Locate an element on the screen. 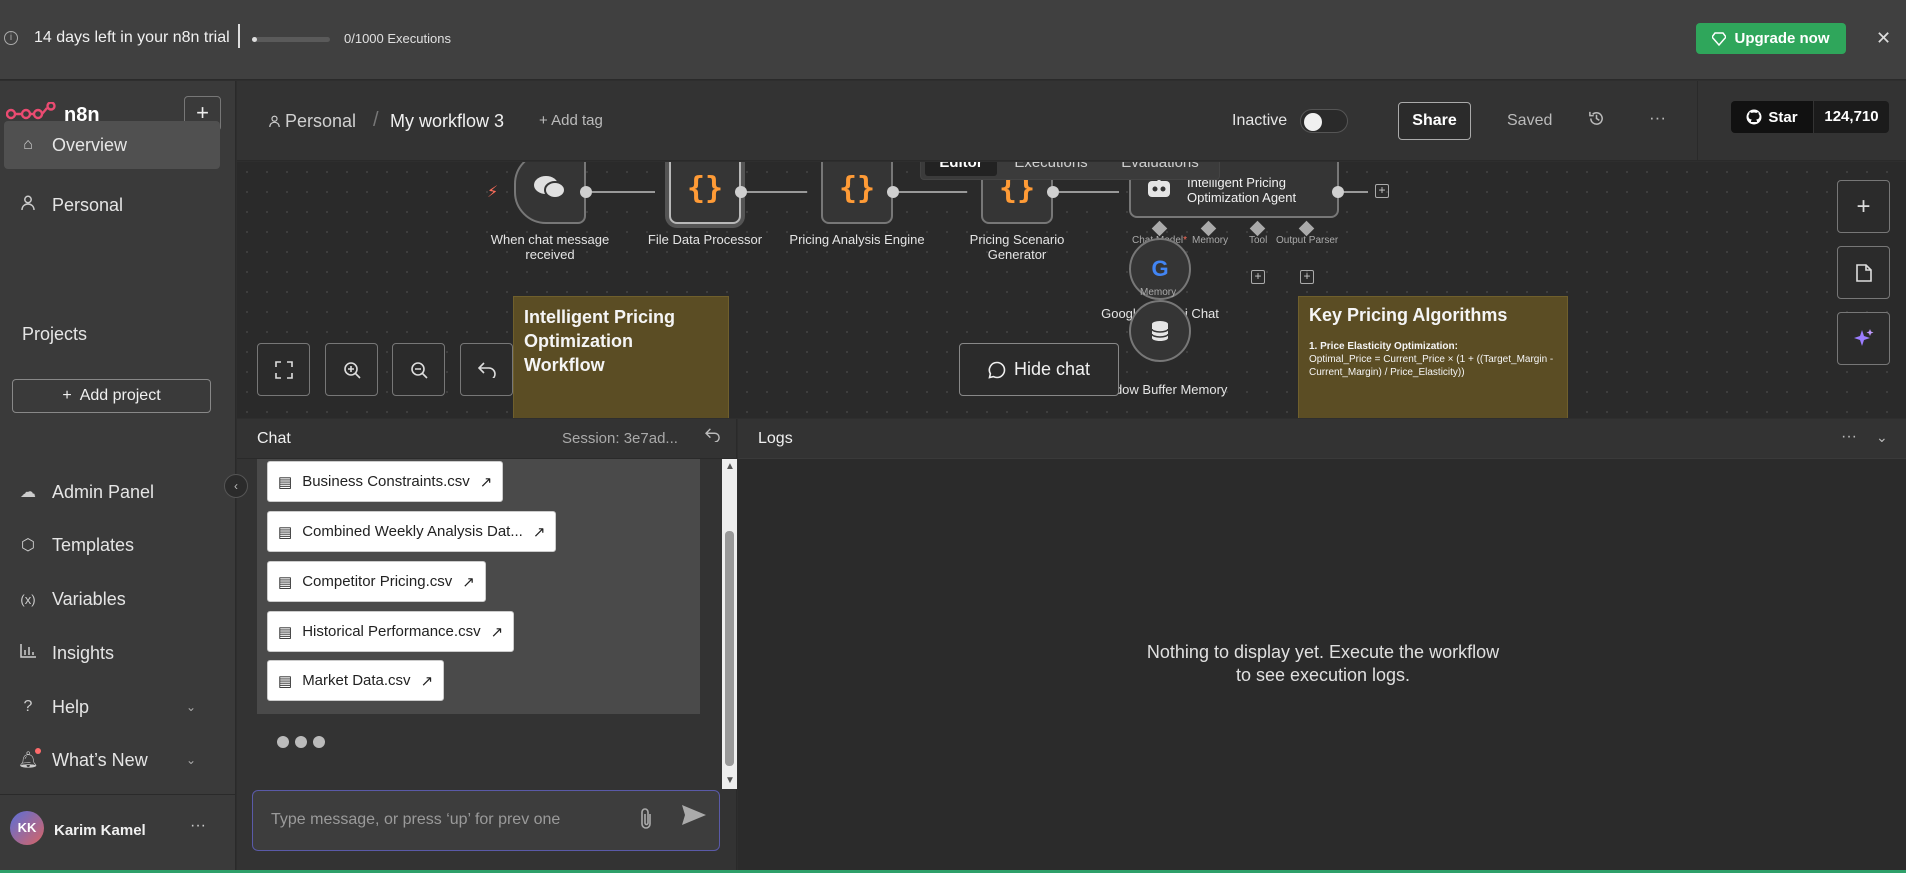 Image resolution: width=1906 pixels, height=873 pixels. chevron-down-icon: ⌄ is located at coordinates (1882, 437).